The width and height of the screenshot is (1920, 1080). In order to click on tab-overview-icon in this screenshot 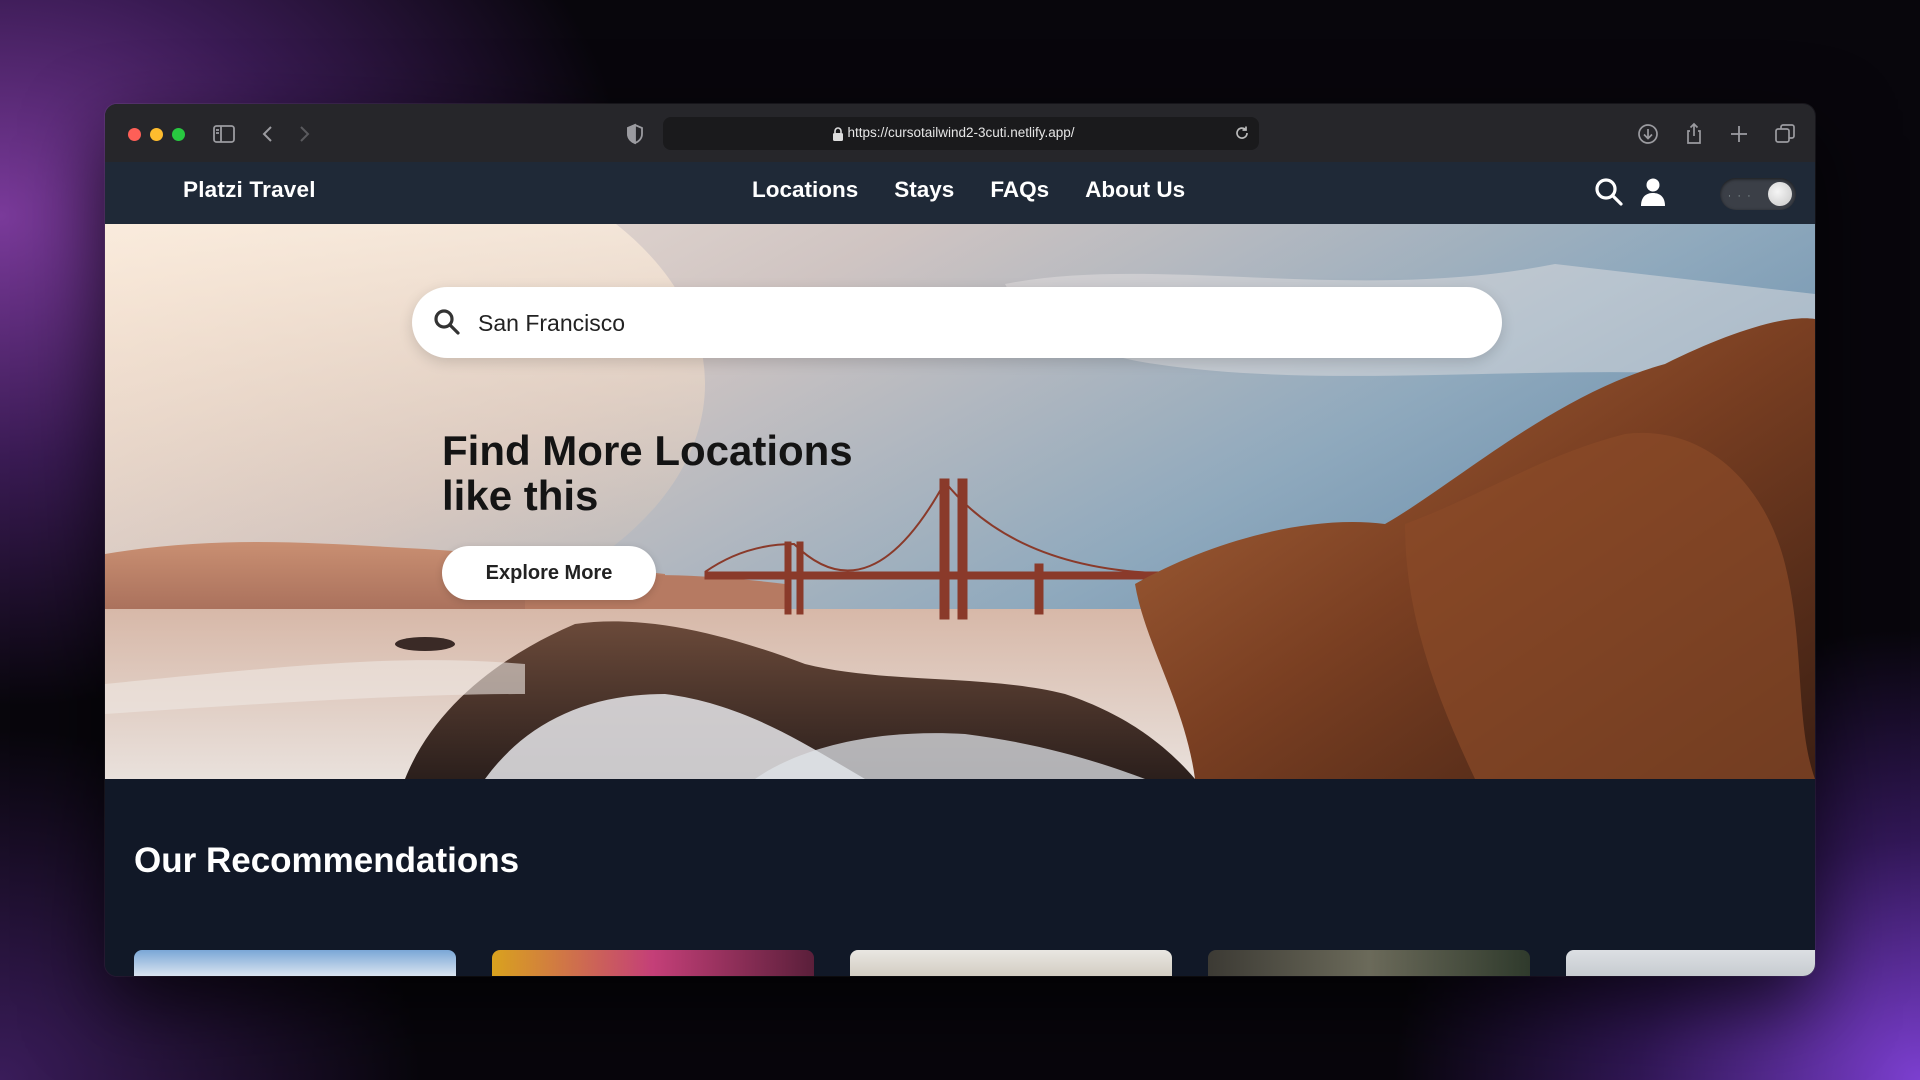, I will do `click(1785, 134)`.